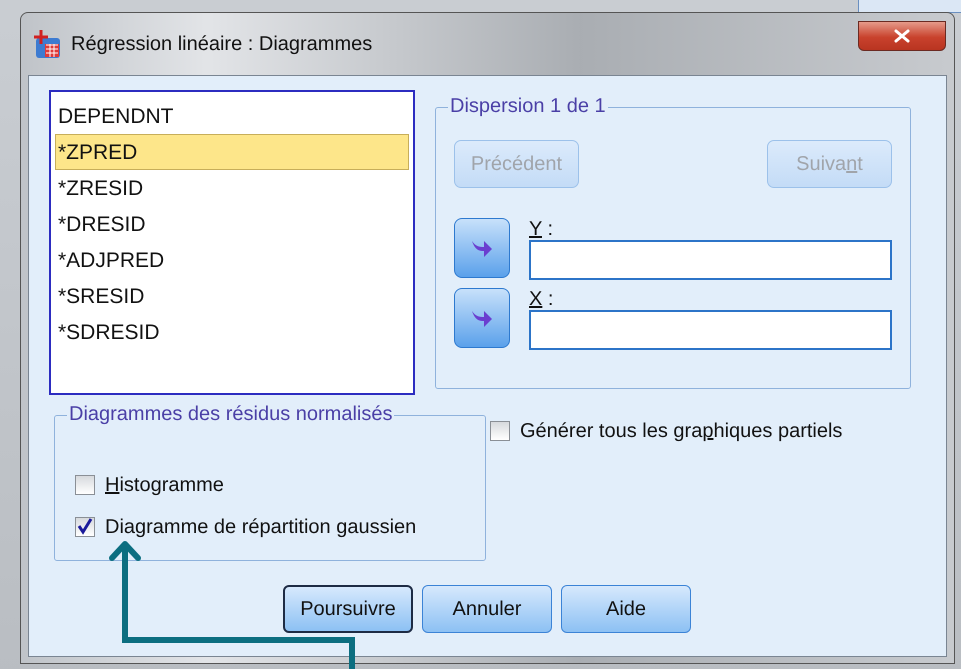 The image size is (961, 669). What do you see at coordinates (222, 44) in the screenshot?
I see `window-title: Régression linéaire : Diagrammes` at bounding box center [222, 44].